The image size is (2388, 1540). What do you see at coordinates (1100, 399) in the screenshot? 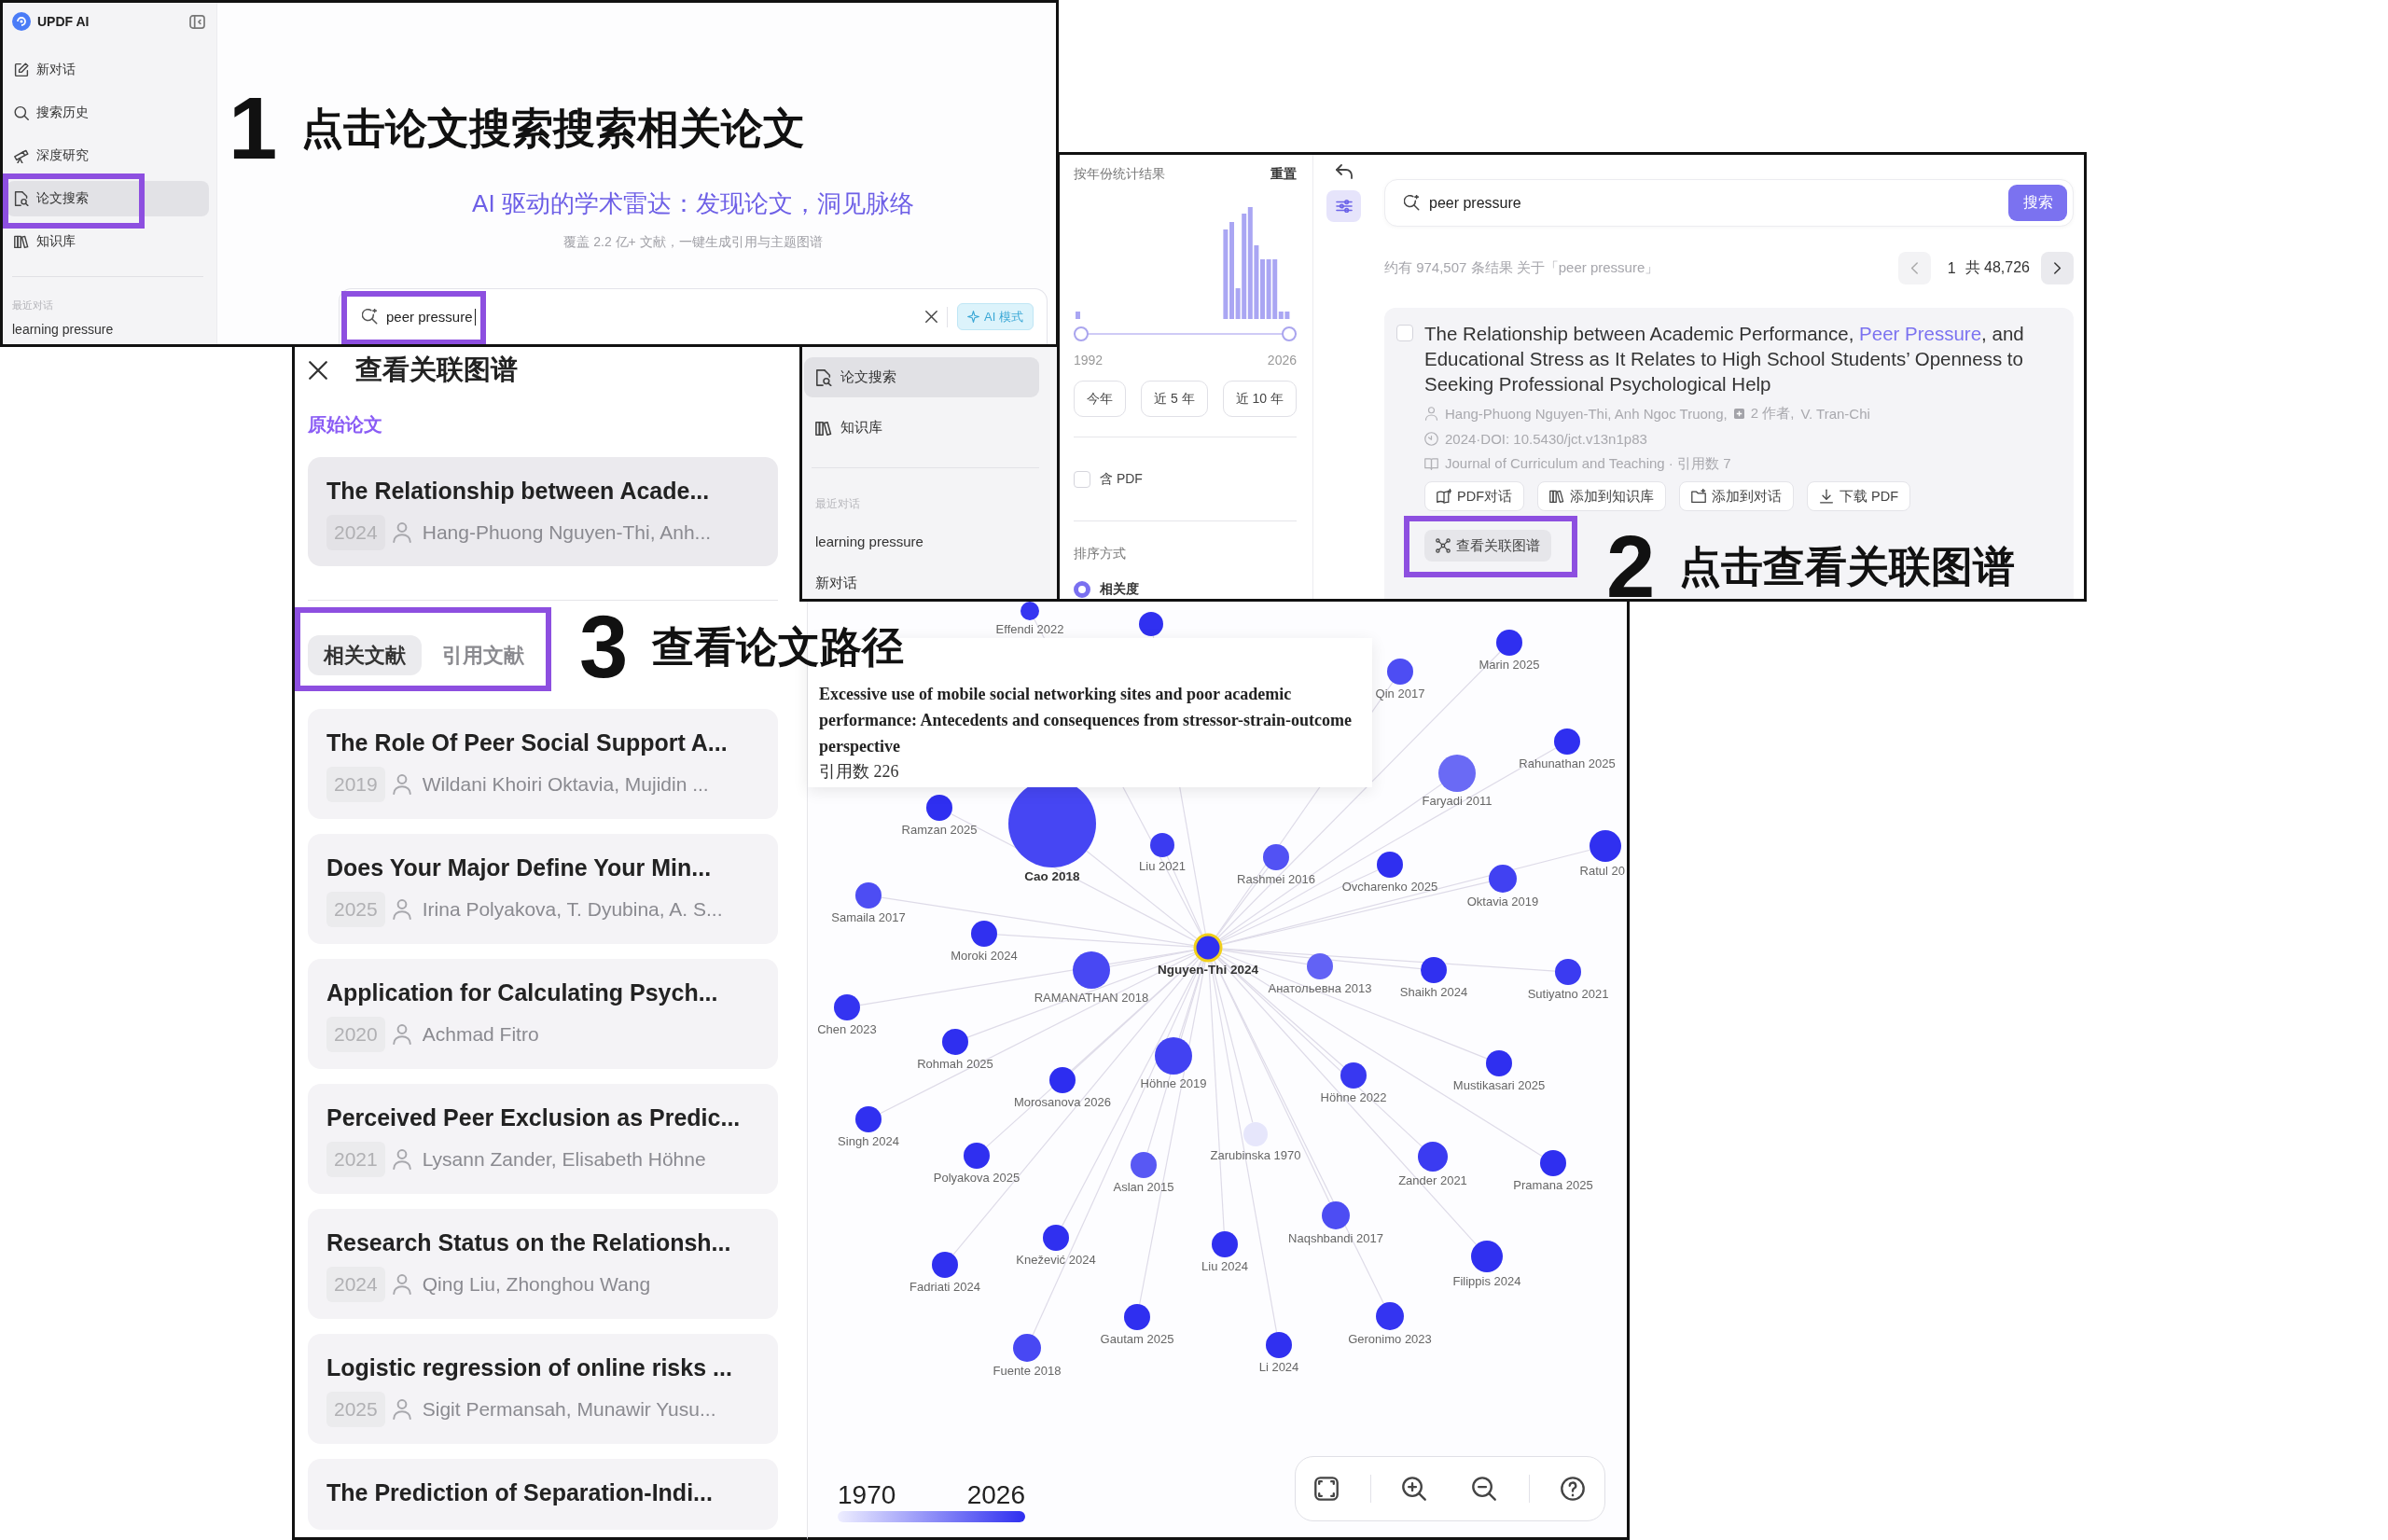
I see `year-range-button: 今年` at bounding box center [1100, 399].